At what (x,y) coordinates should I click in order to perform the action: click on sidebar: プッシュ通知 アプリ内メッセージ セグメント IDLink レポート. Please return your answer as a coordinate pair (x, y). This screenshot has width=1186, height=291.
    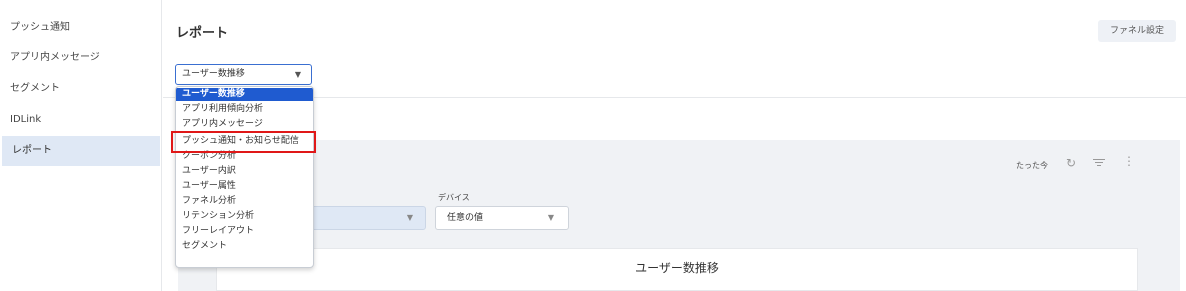
    Looking at the image, I should click on (81, 145).